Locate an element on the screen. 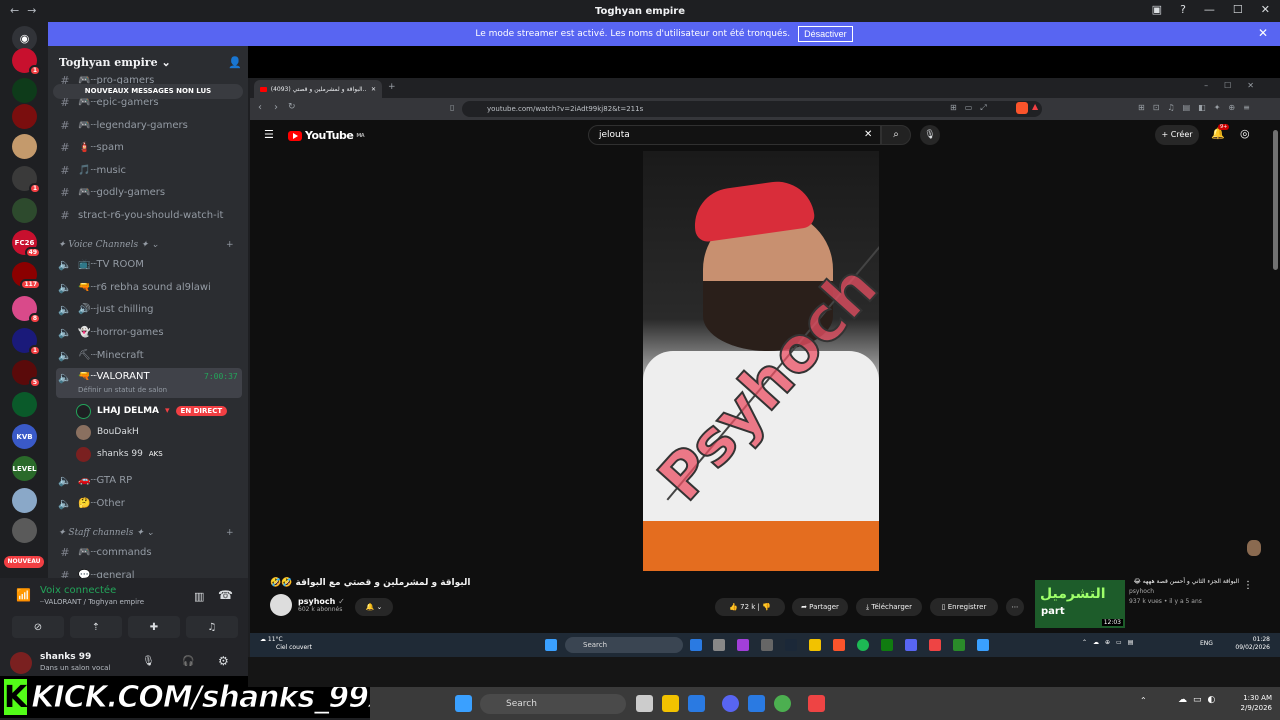 Image resolution: width=1280 pixels, height=720 pixels. steam-icon is located at coordinates (791, 645).